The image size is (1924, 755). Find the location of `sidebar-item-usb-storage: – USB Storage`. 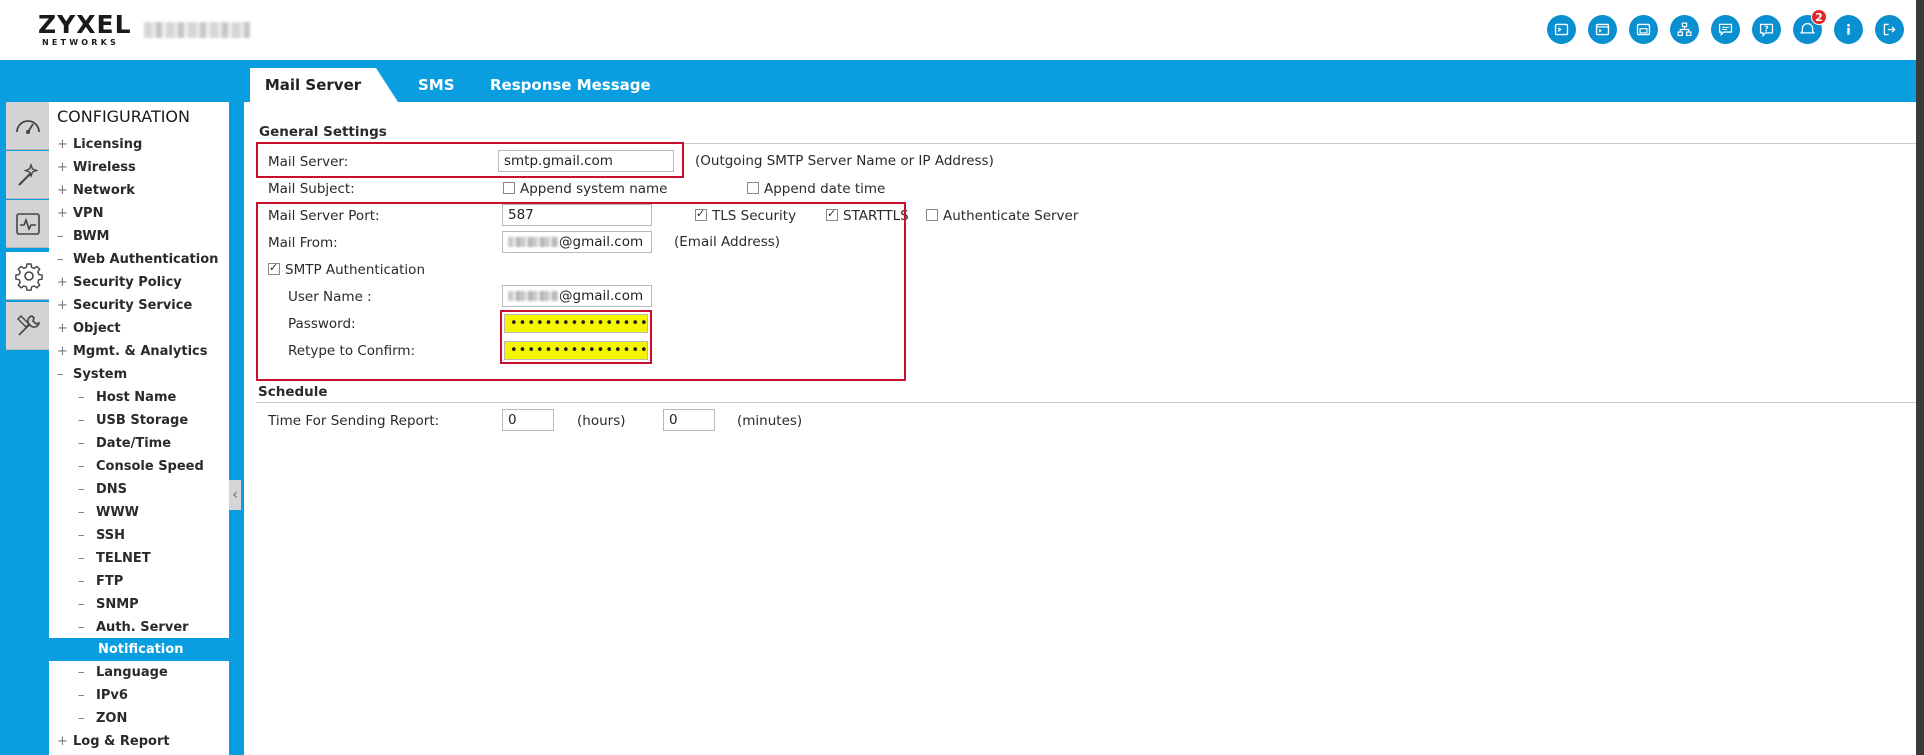

sidebar-item-usb-storage: – USB Storage is located at coordinates (133, 420).